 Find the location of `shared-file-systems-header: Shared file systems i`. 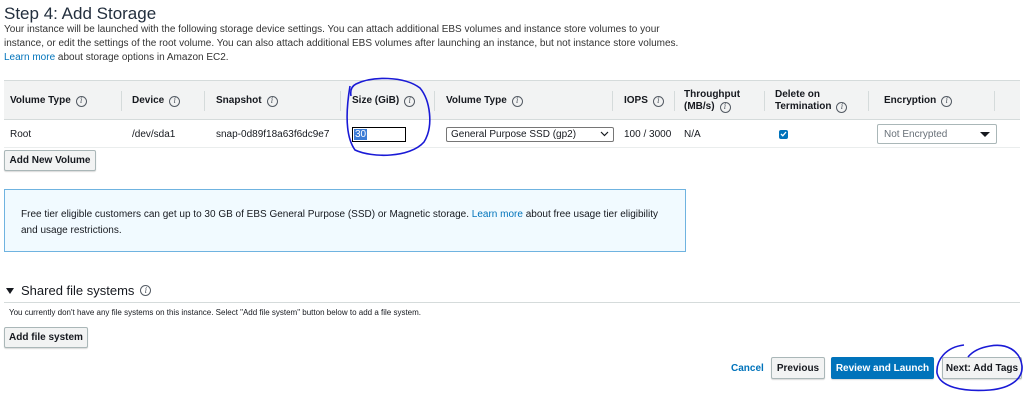

shared-file-systems-header: Shared file systems i is located at coordinates (79, 290).